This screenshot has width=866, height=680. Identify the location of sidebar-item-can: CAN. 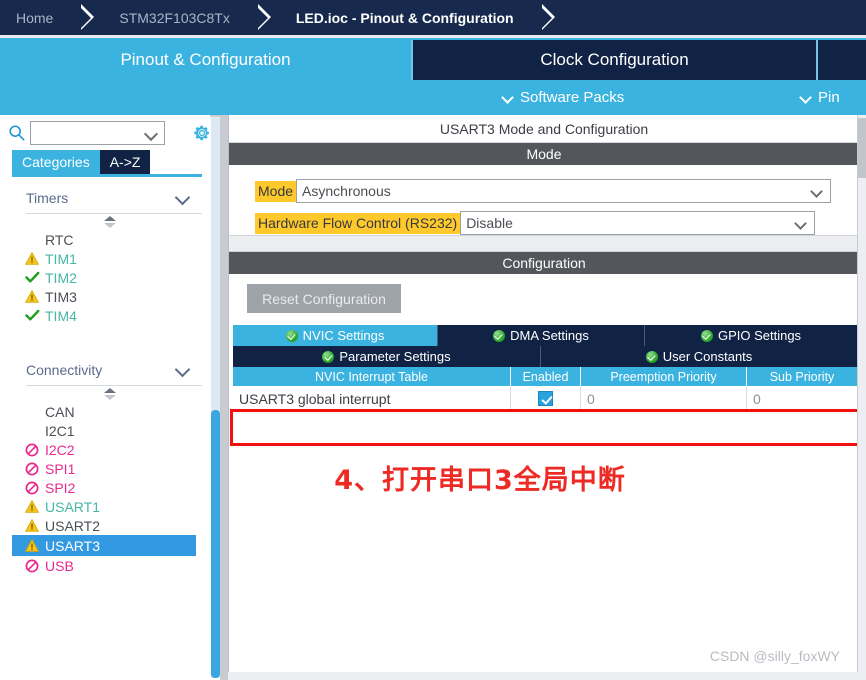
(111, 411).